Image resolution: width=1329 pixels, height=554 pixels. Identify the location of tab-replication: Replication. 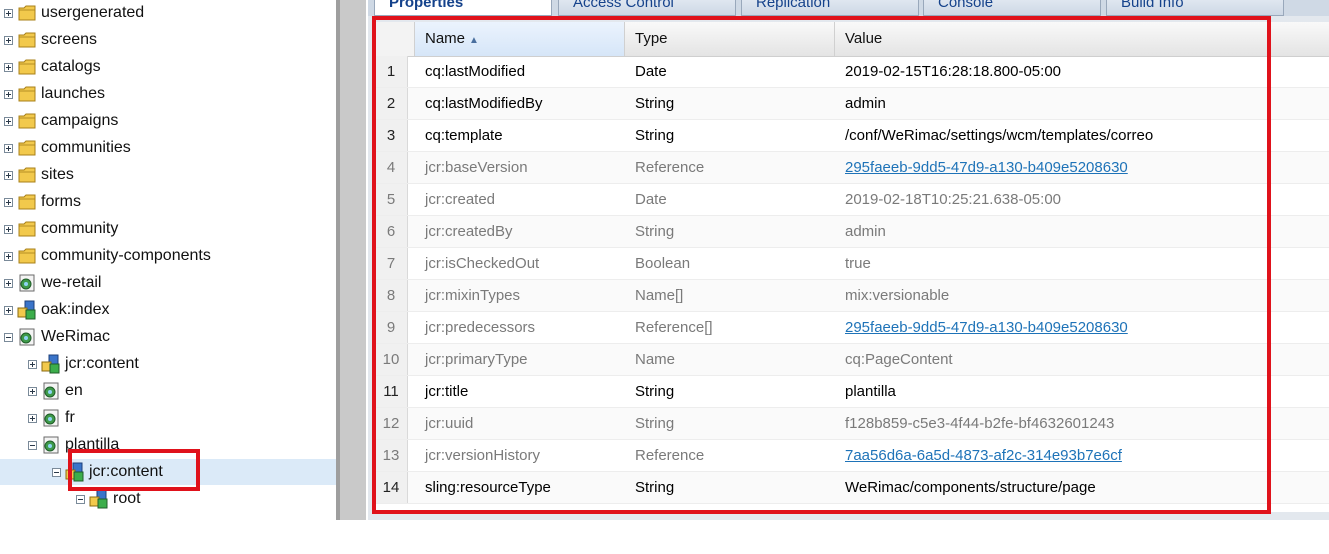
(830, 8).